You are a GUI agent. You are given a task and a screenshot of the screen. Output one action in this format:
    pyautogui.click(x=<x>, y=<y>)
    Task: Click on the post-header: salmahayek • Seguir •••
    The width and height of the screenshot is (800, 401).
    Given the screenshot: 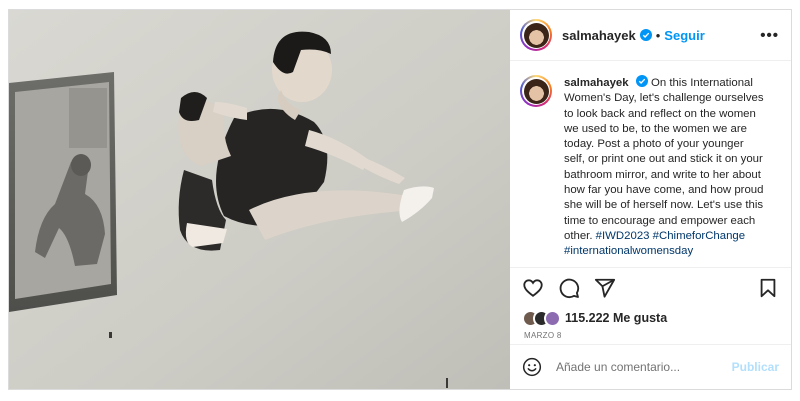 What is the action you would take?
    pyautogui.click(x=650, y=35)
    